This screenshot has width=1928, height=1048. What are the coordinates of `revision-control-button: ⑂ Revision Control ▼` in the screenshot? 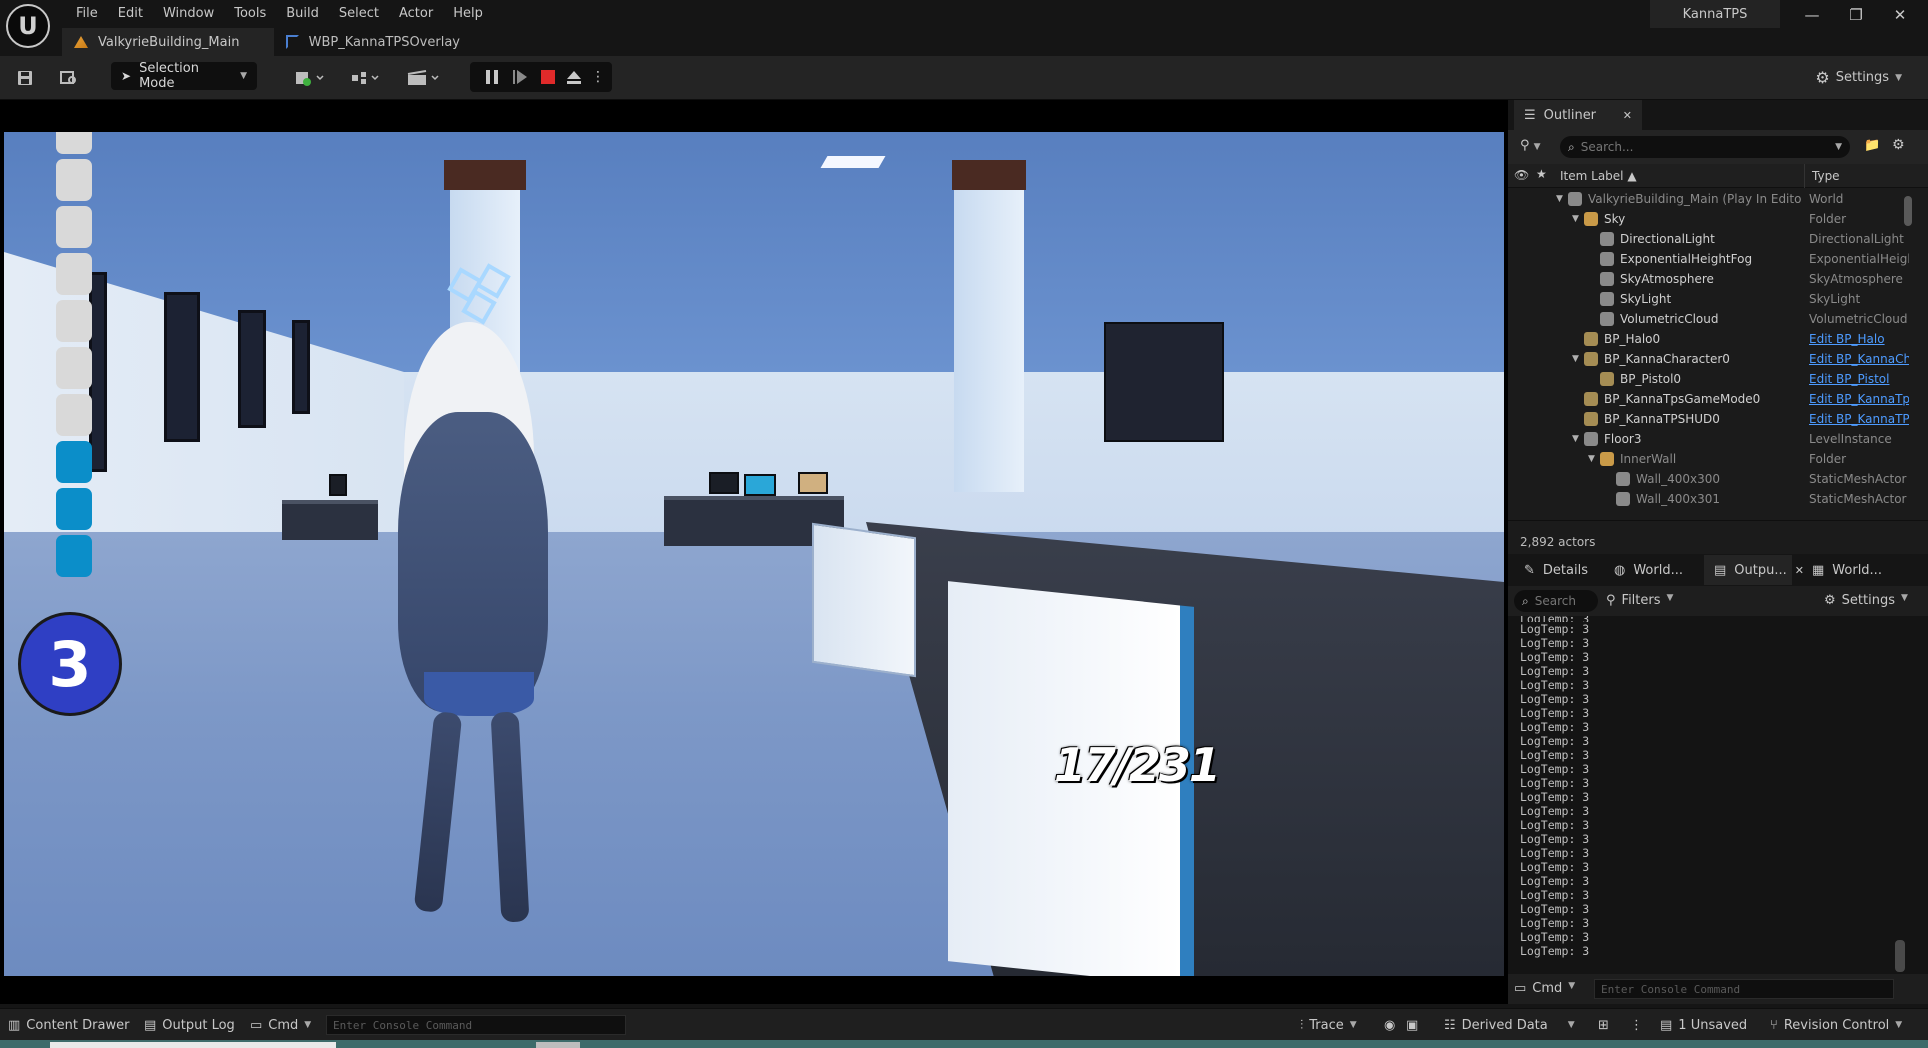 It's located at (1836, 1025).